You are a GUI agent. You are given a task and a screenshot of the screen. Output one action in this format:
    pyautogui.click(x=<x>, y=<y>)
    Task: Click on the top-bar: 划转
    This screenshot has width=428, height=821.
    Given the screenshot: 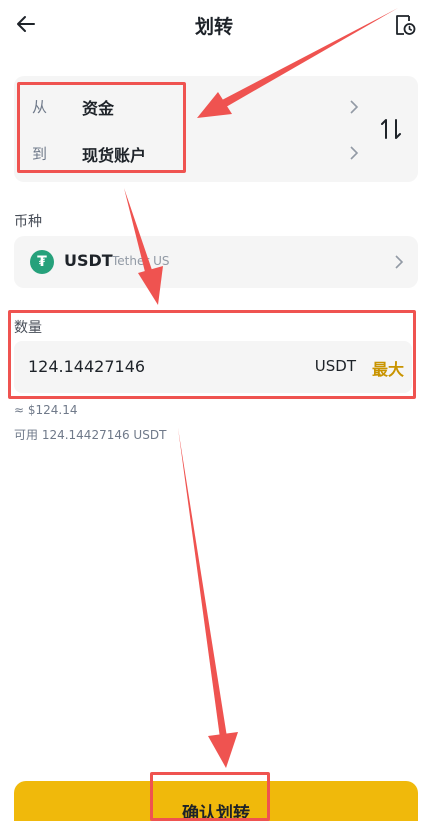 What is the action you would take?
    pyautogui.click(x=214, y=26)
    